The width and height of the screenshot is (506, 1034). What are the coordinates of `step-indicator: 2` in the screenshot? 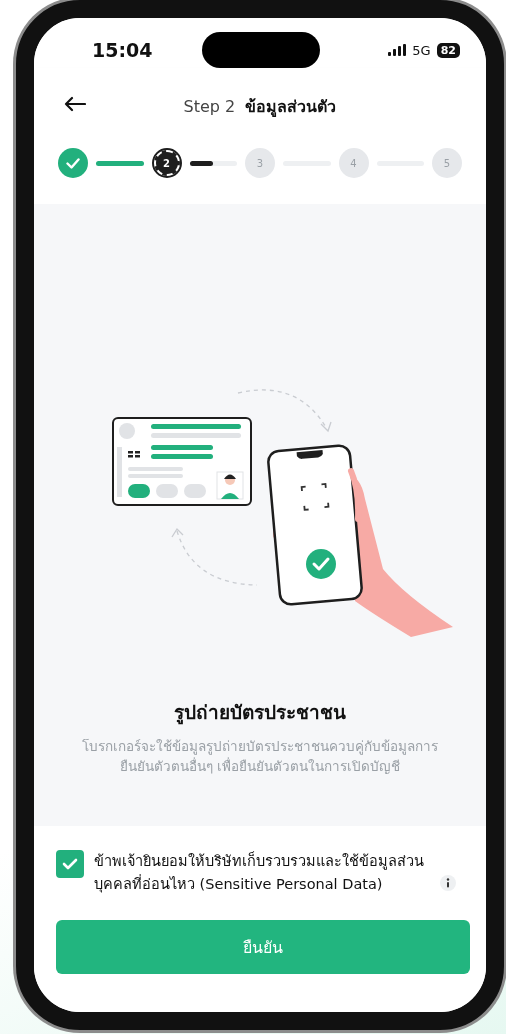 It's located at (166, 163).